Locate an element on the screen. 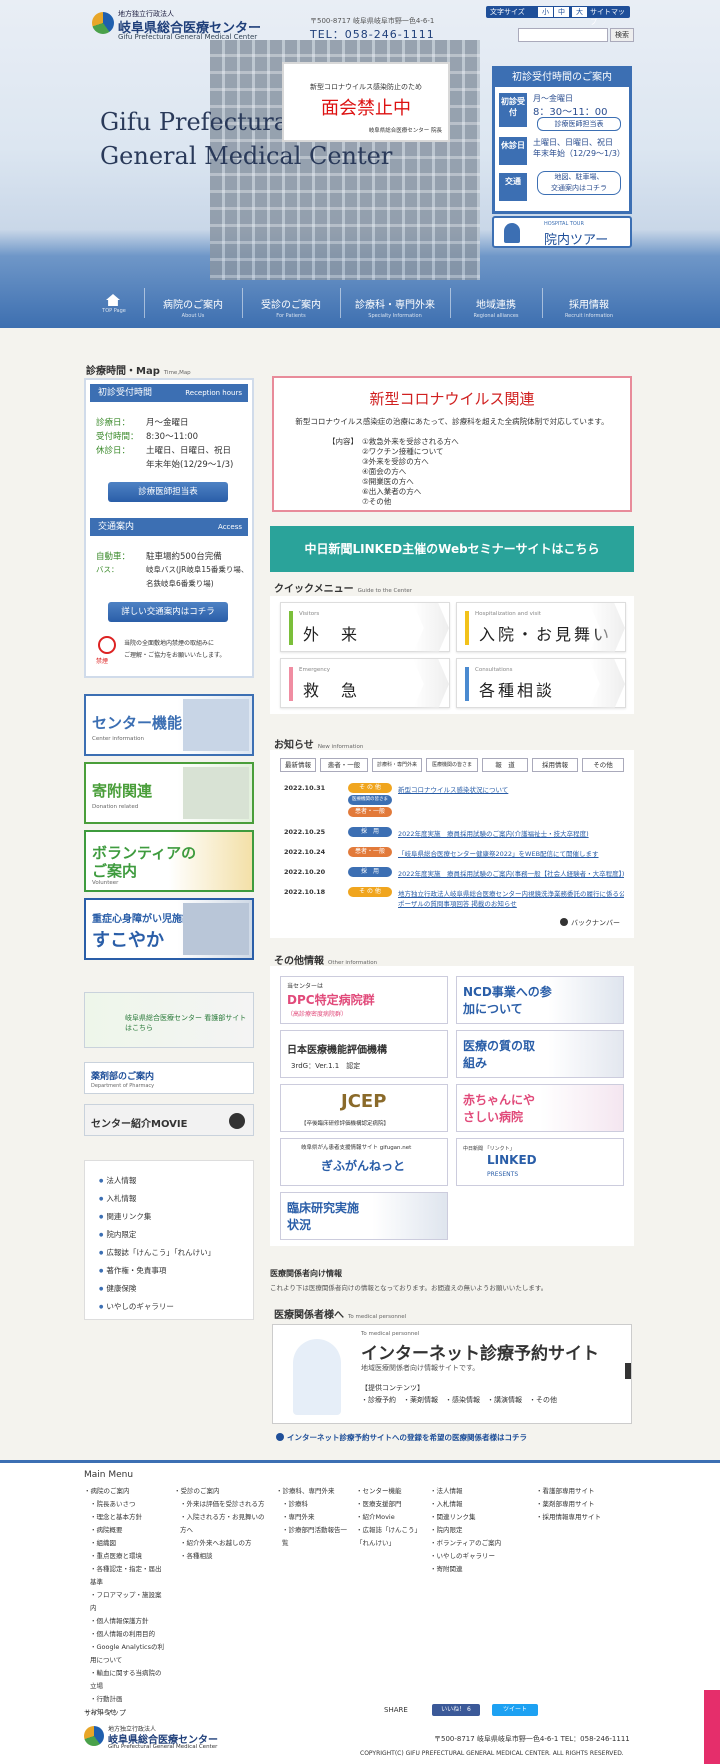 This screenshot has height=1764, width=720. quick-outpatient: Visitors 外 来 is located at coordinates (365, 627).